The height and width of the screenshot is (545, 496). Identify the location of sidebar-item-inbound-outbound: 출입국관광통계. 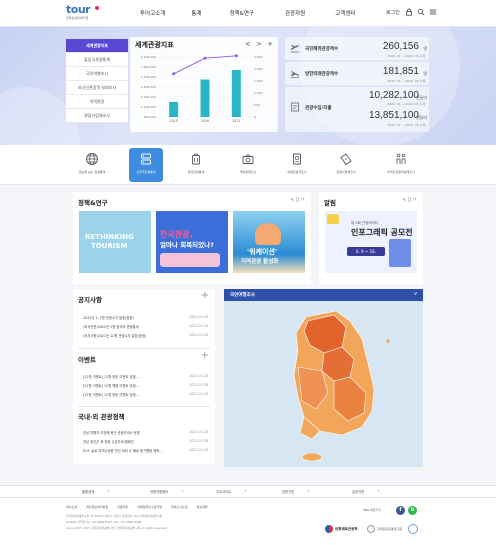
(97, 60).